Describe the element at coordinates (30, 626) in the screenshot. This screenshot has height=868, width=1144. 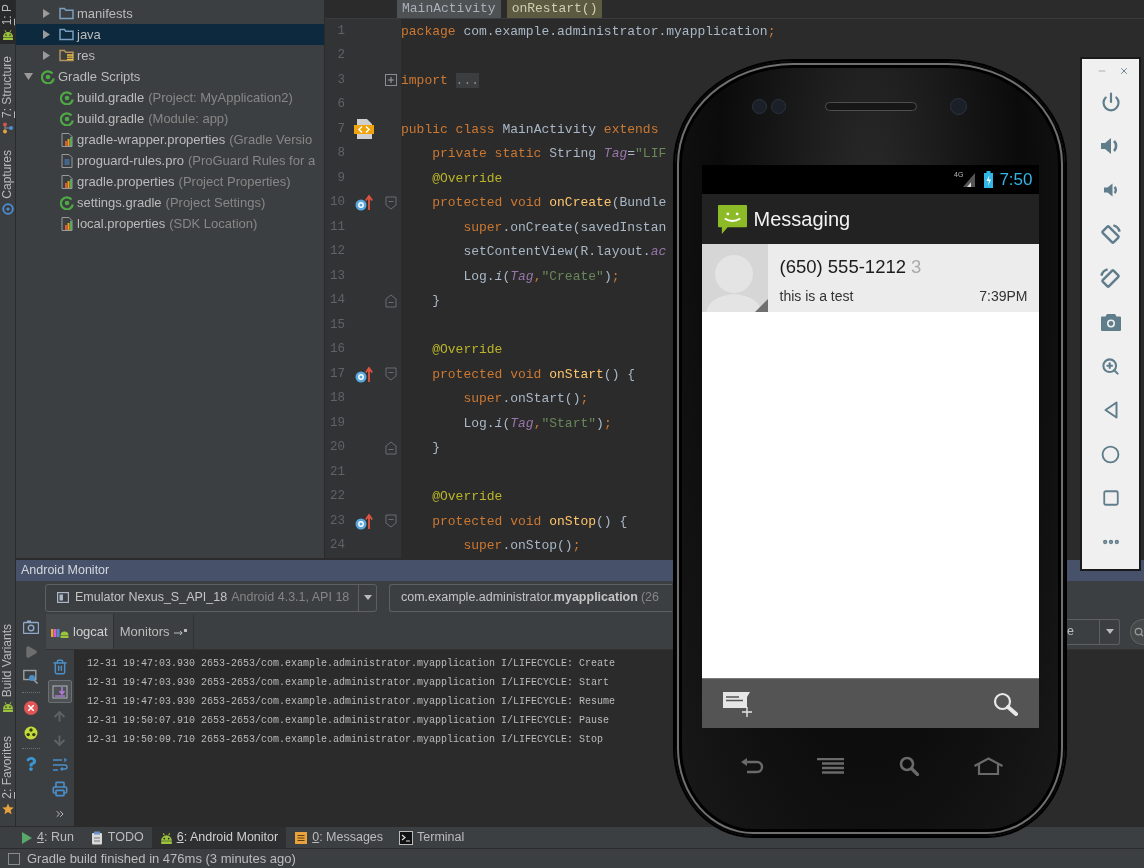
I see `camera-icon` at that location.